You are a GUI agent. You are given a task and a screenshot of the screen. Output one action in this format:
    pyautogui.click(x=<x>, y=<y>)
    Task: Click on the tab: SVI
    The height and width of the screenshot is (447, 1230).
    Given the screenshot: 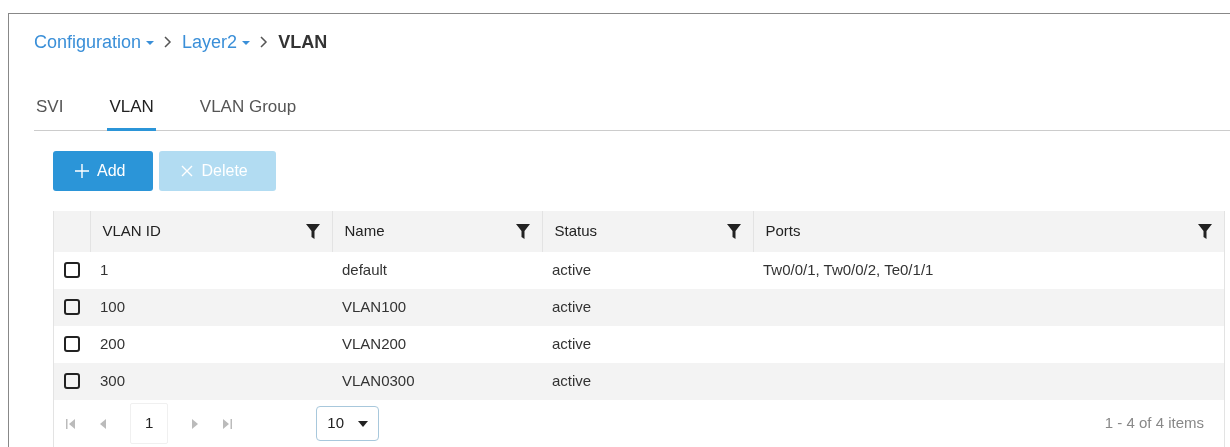 What is the action you would take?
    pyautogui.click(x=50, y=108)
    